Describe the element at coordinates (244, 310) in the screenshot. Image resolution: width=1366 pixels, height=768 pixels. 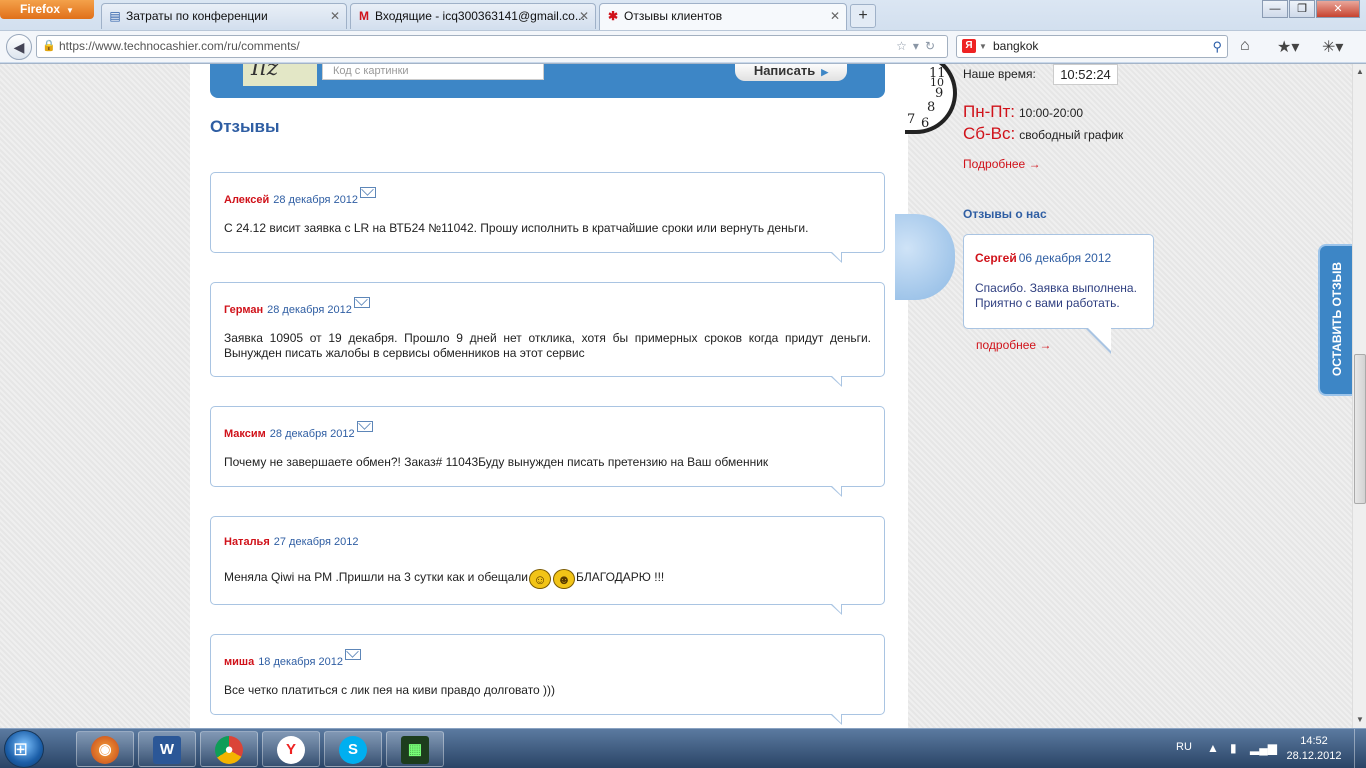
I see `review-author: Герман` at that location.